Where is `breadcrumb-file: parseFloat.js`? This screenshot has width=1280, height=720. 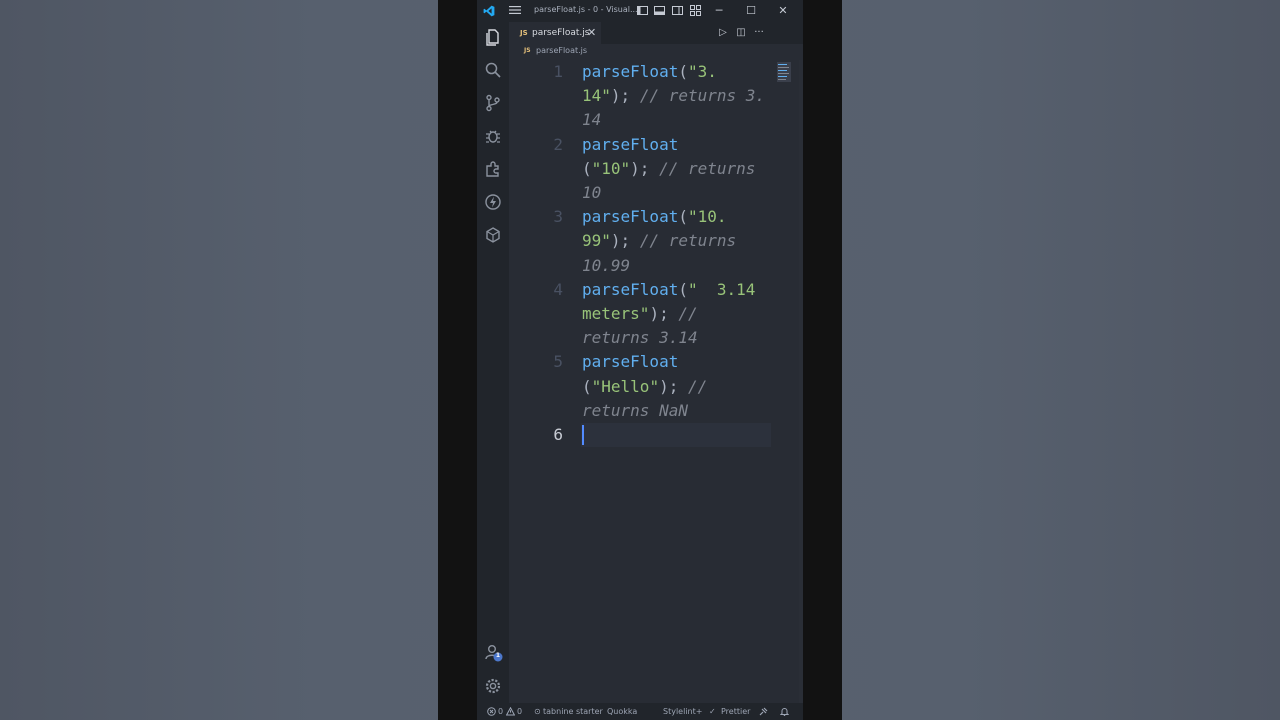
breadcrumb-file: parseFloat.js is located at coordinates (561, 50).